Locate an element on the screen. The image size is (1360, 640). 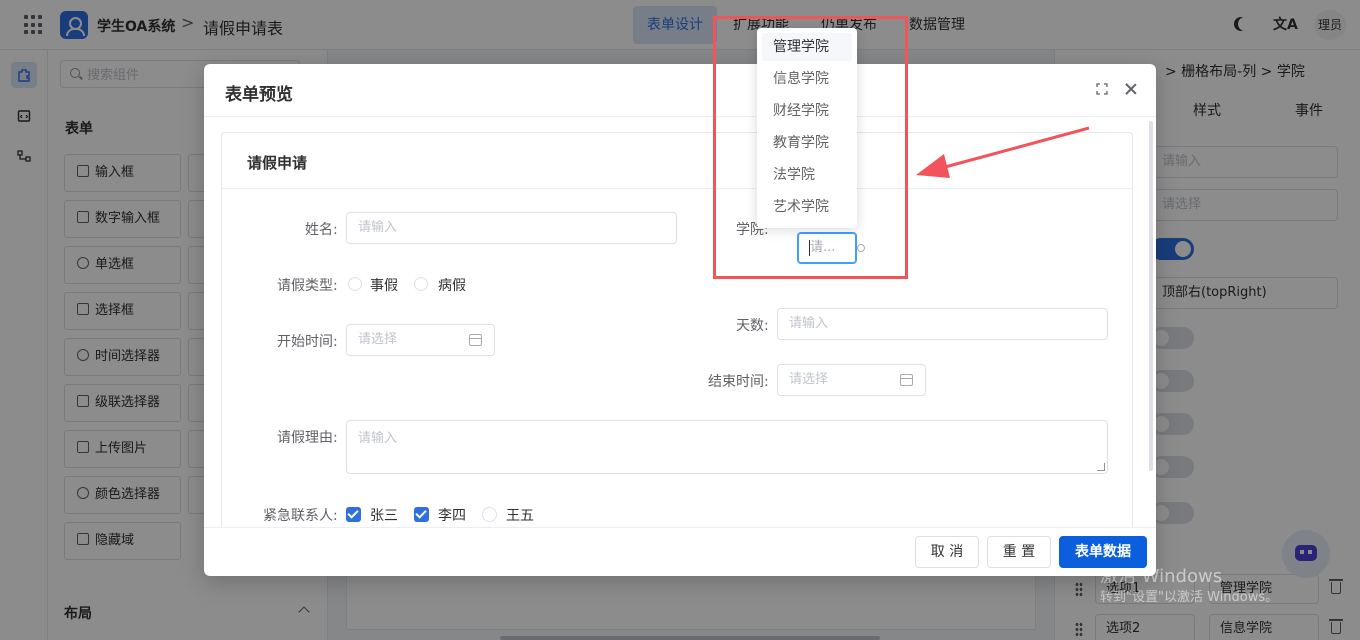
start-time-label: 开始时间: is located at coordinates (307, 342).